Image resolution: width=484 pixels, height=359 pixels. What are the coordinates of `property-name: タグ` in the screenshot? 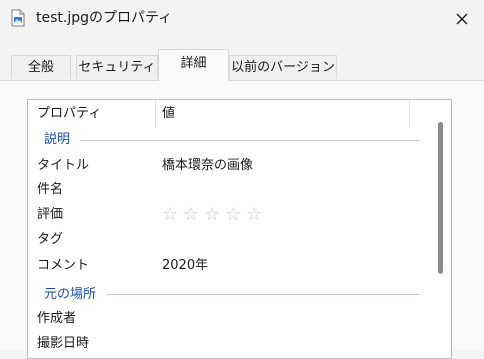 It's located at (50, 239).